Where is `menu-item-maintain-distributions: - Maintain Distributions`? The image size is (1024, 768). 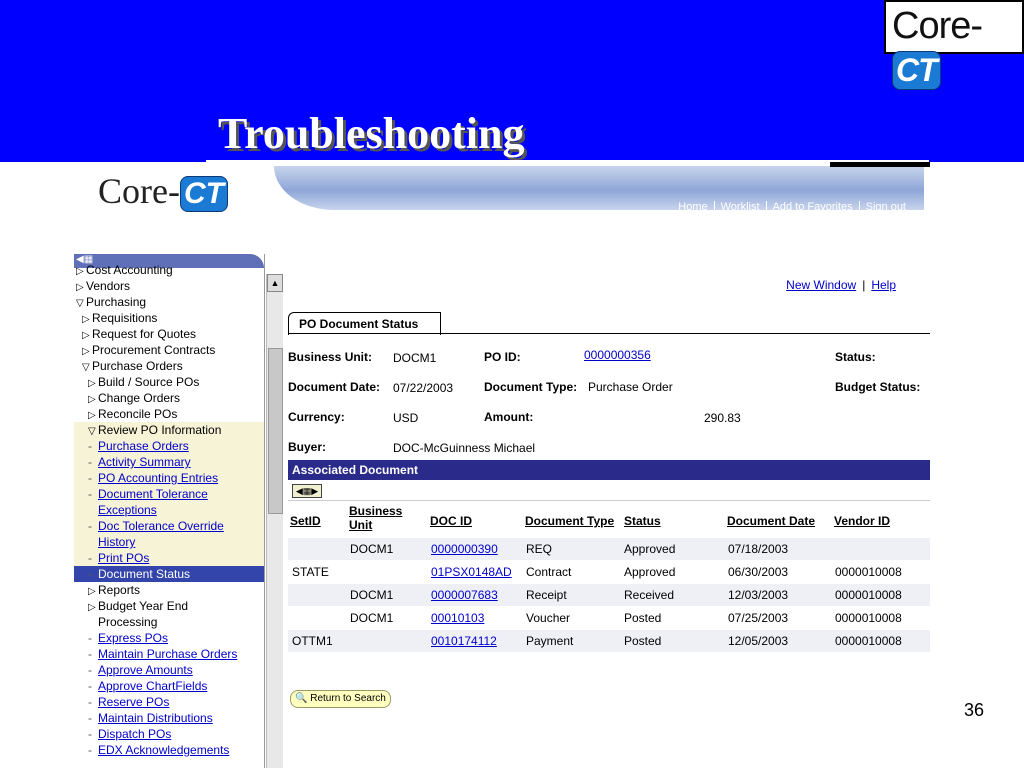 menu-item-maintain-distributions: - Maintain Distributions is located at coordinates (169, 718).